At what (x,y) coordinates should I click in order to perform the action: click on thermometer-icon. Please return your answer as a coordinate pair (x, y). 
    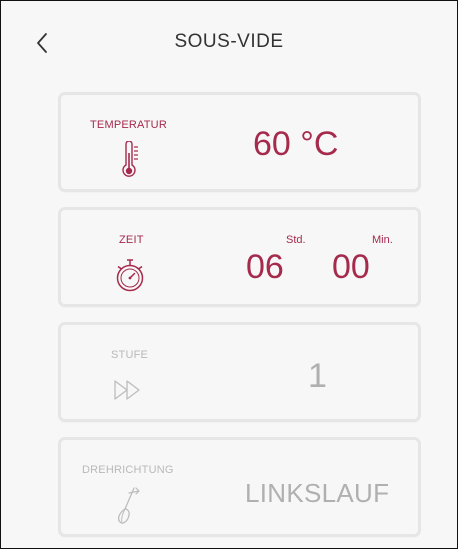
    Looking at the image, I should click on (130, 163).